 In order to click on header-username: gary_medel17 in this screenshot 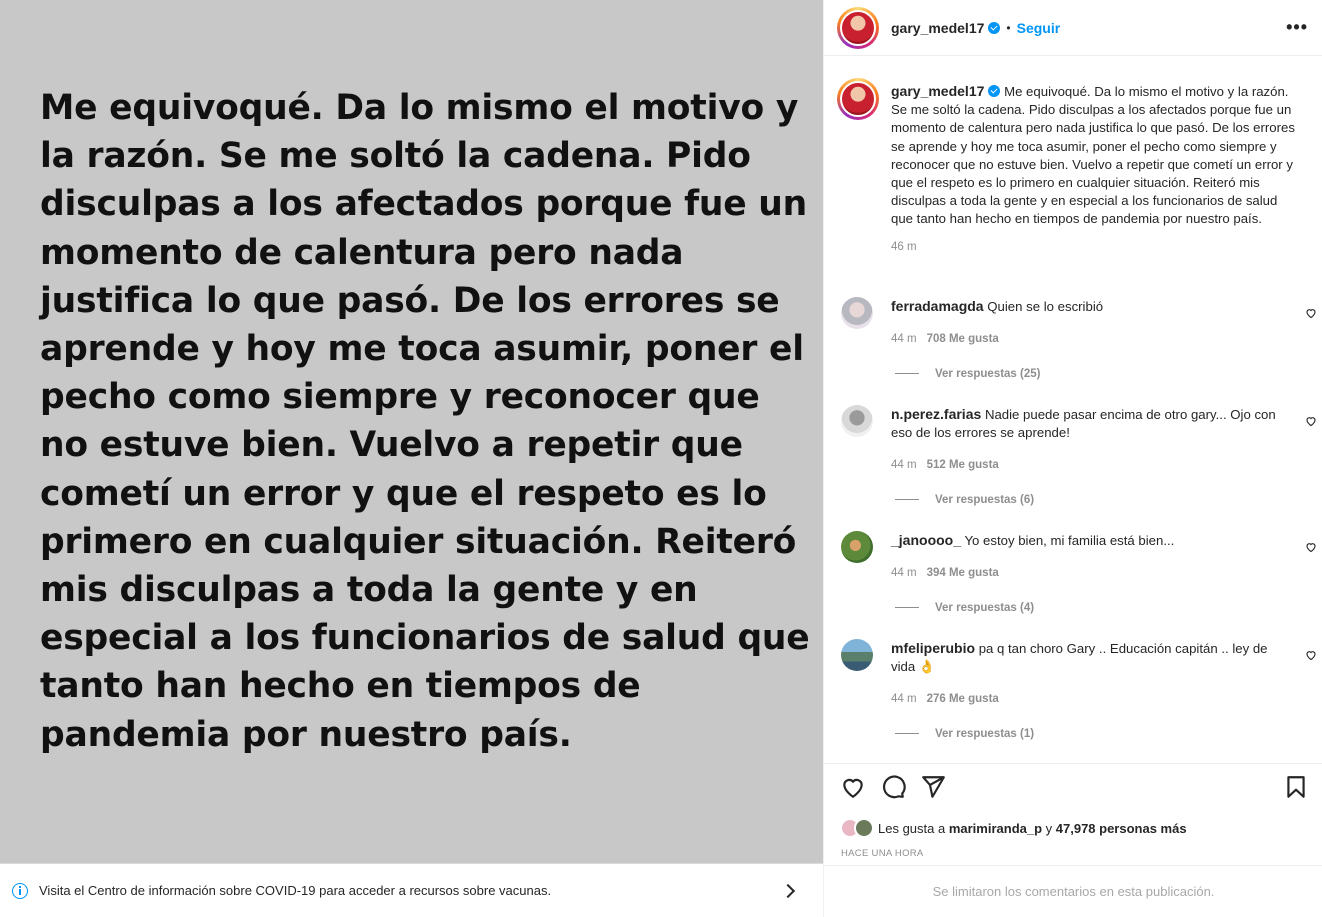, I will do `click(937, 28)`.